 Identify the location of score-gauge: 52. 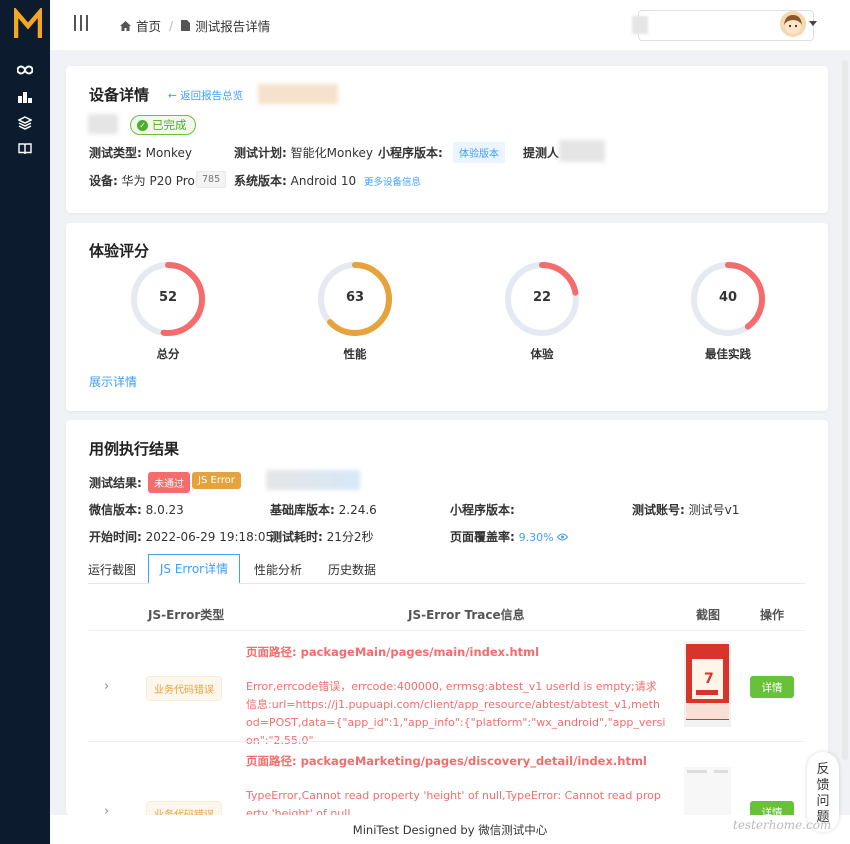
(168, 299).